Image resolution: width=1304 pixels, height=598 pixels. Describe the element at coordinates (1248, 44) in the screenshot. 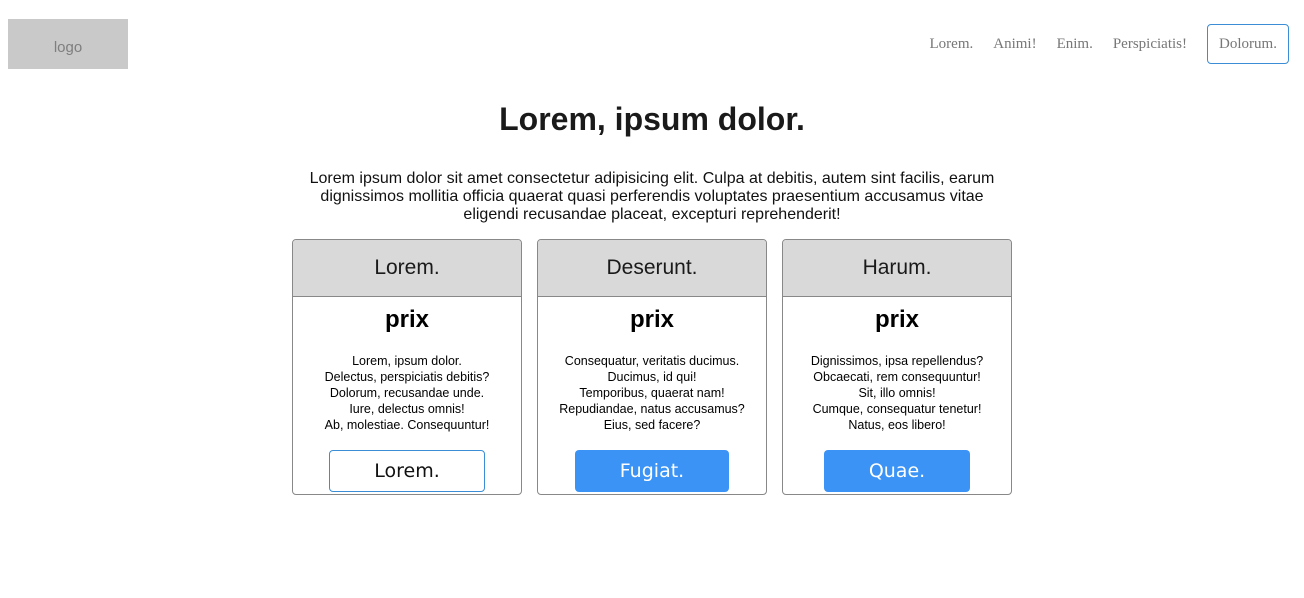

I see `nav-button-dolorum: Dolorum.` at that location.